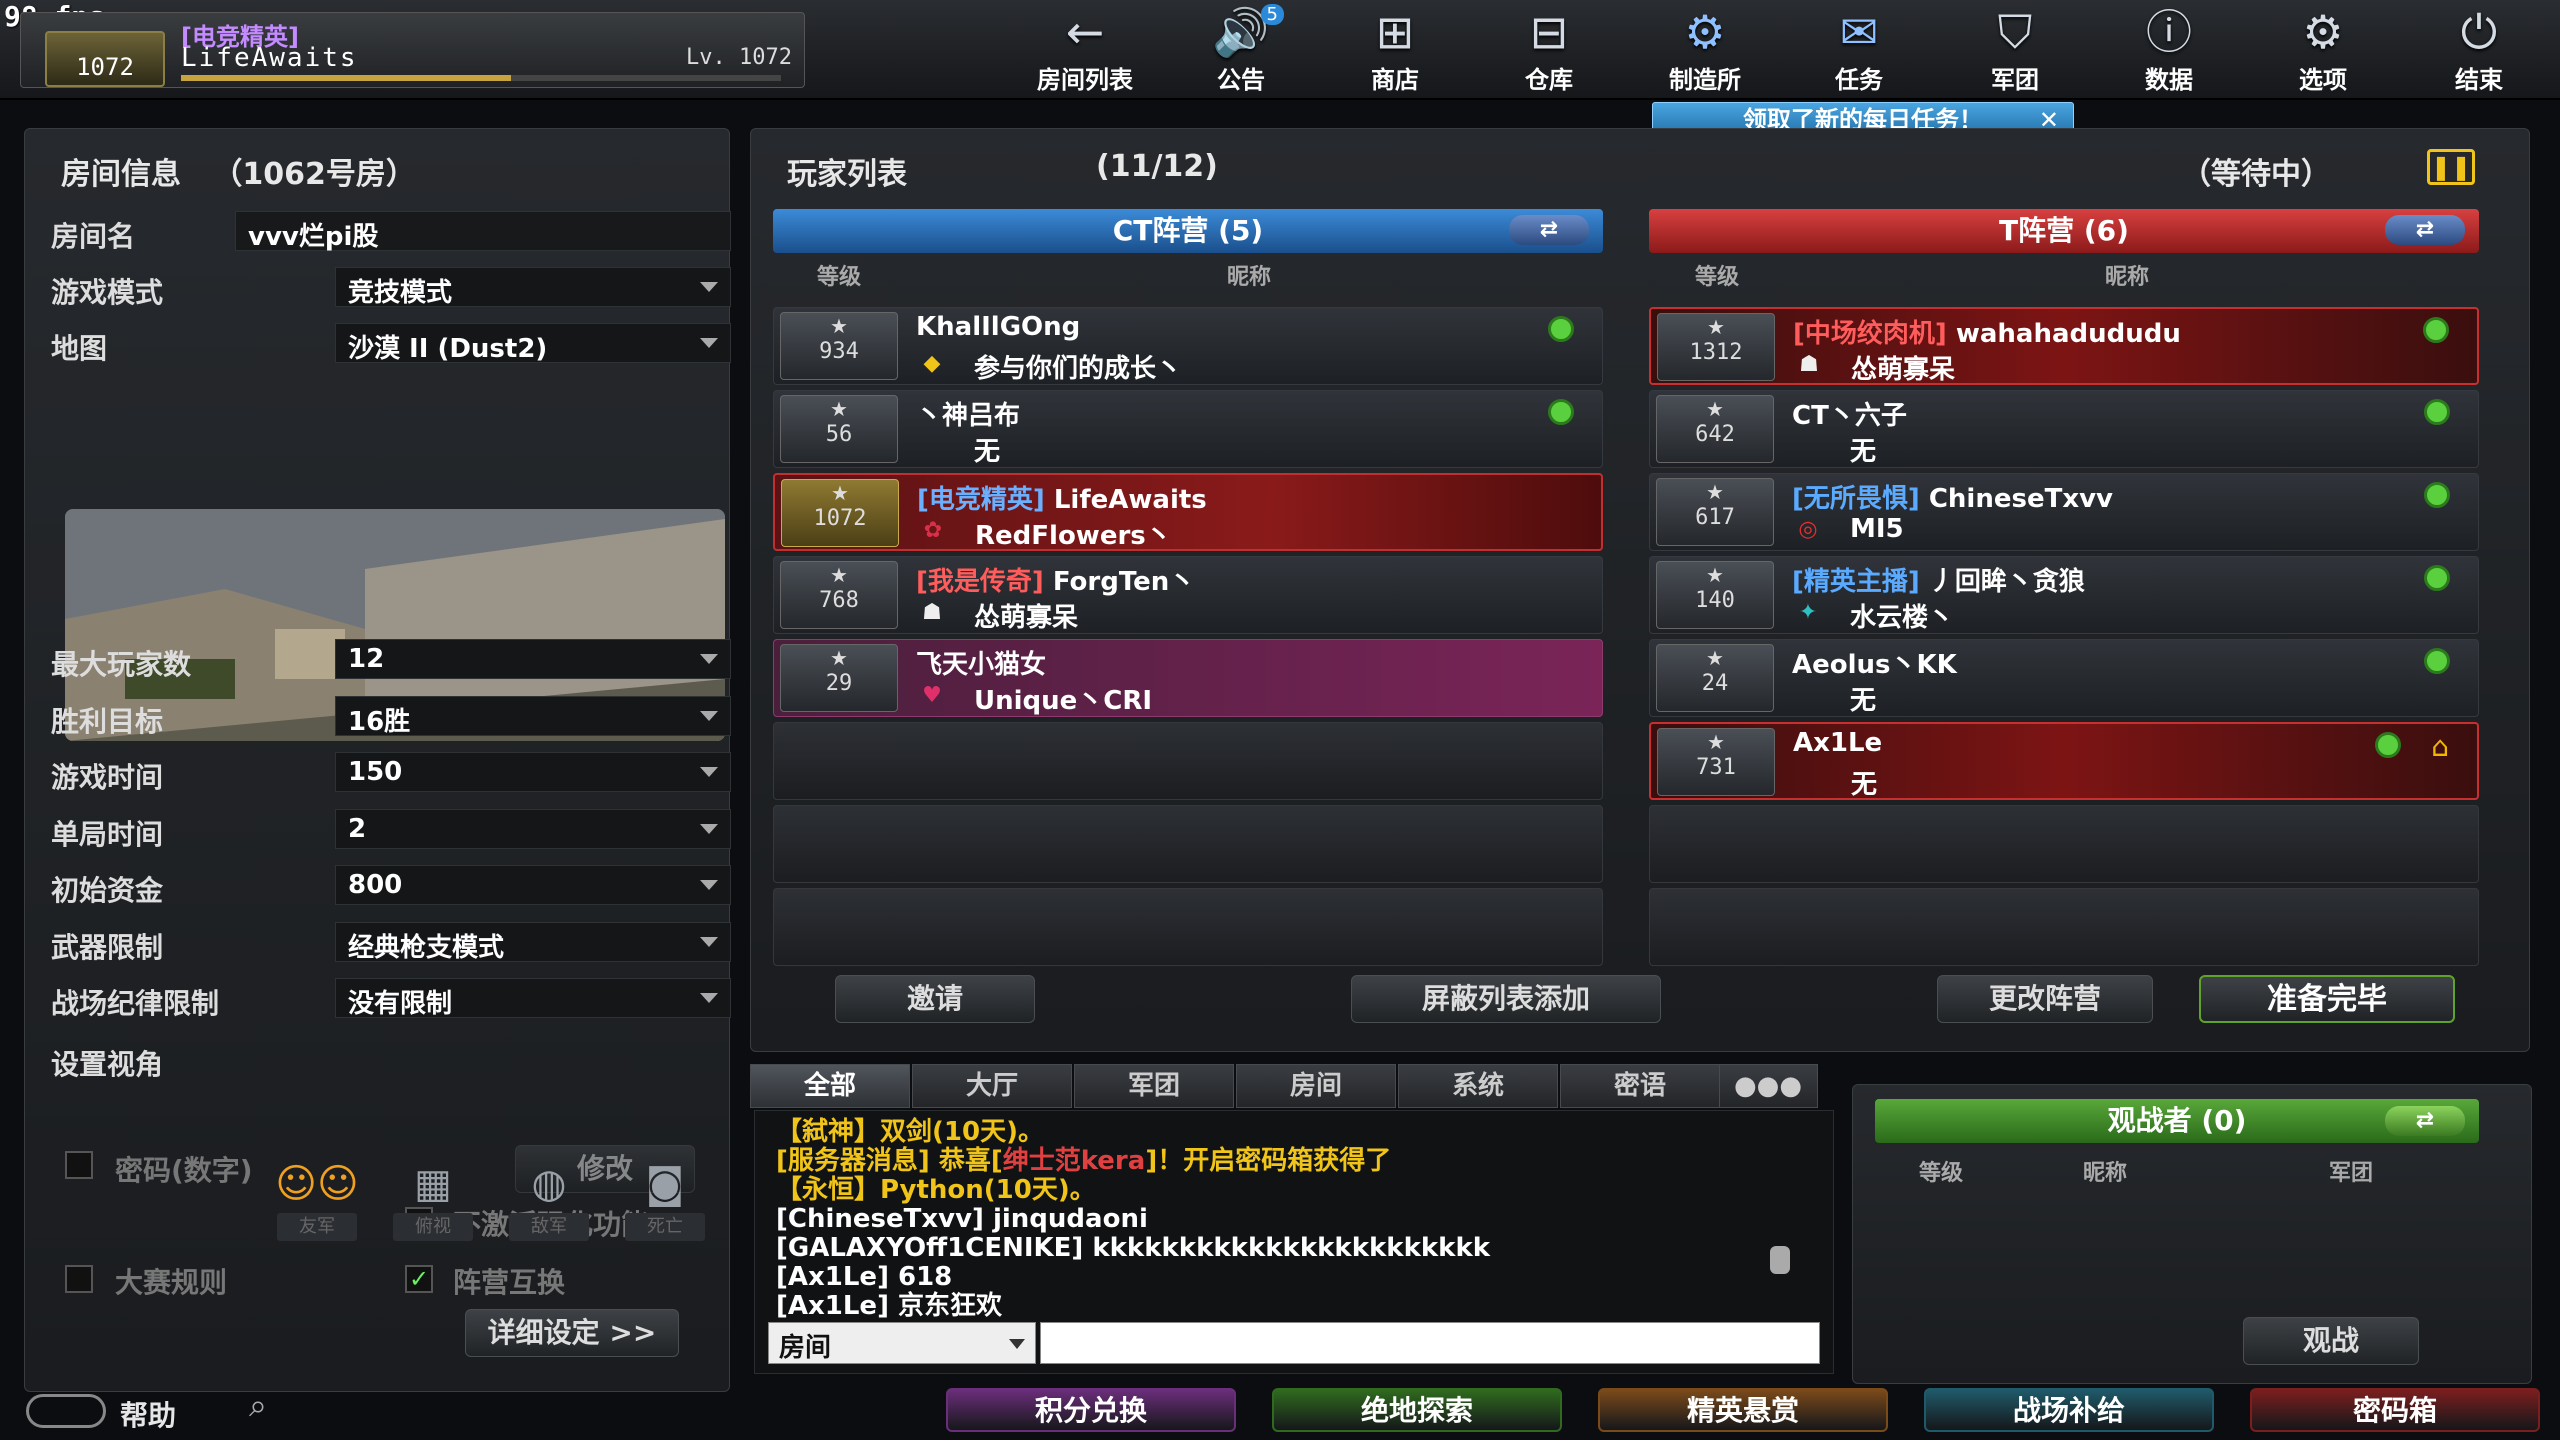 The height and width of the screenshot is (1440, 2560). Describe the element at coordinates (107, 834) in the screenshot. I see `setting-label: 单局时间` at that location.